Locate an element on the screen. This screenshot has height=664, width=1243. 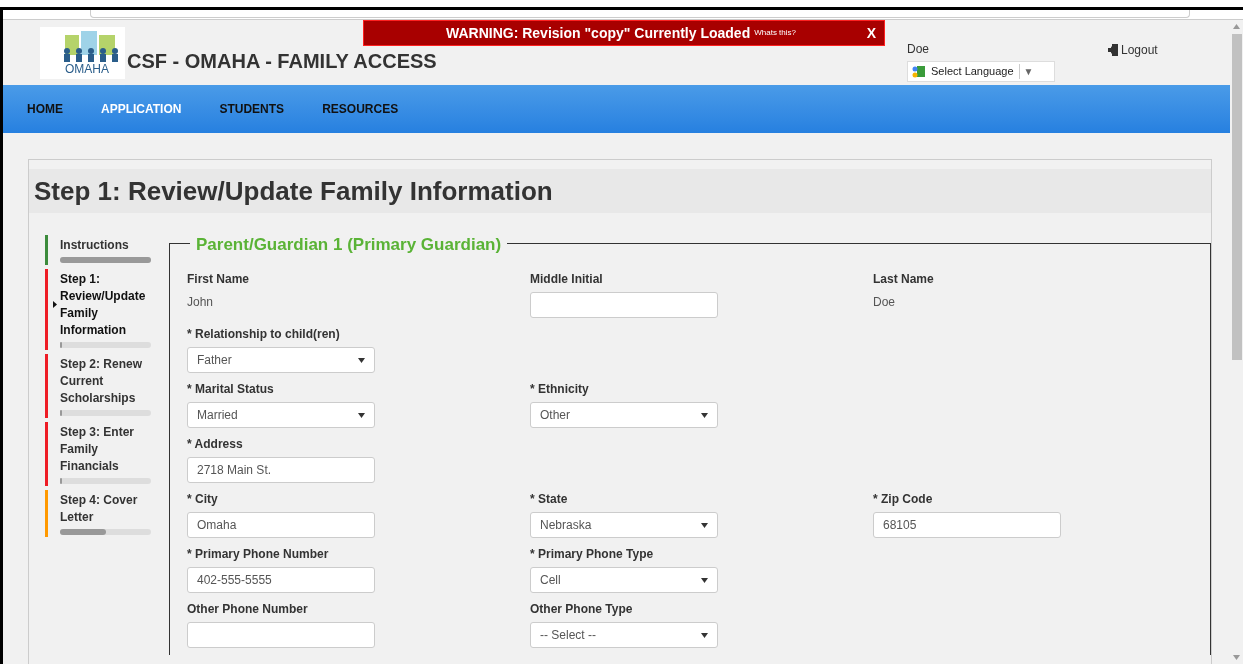
field-label: Other Phone Number is located at coordinates (248, 609).